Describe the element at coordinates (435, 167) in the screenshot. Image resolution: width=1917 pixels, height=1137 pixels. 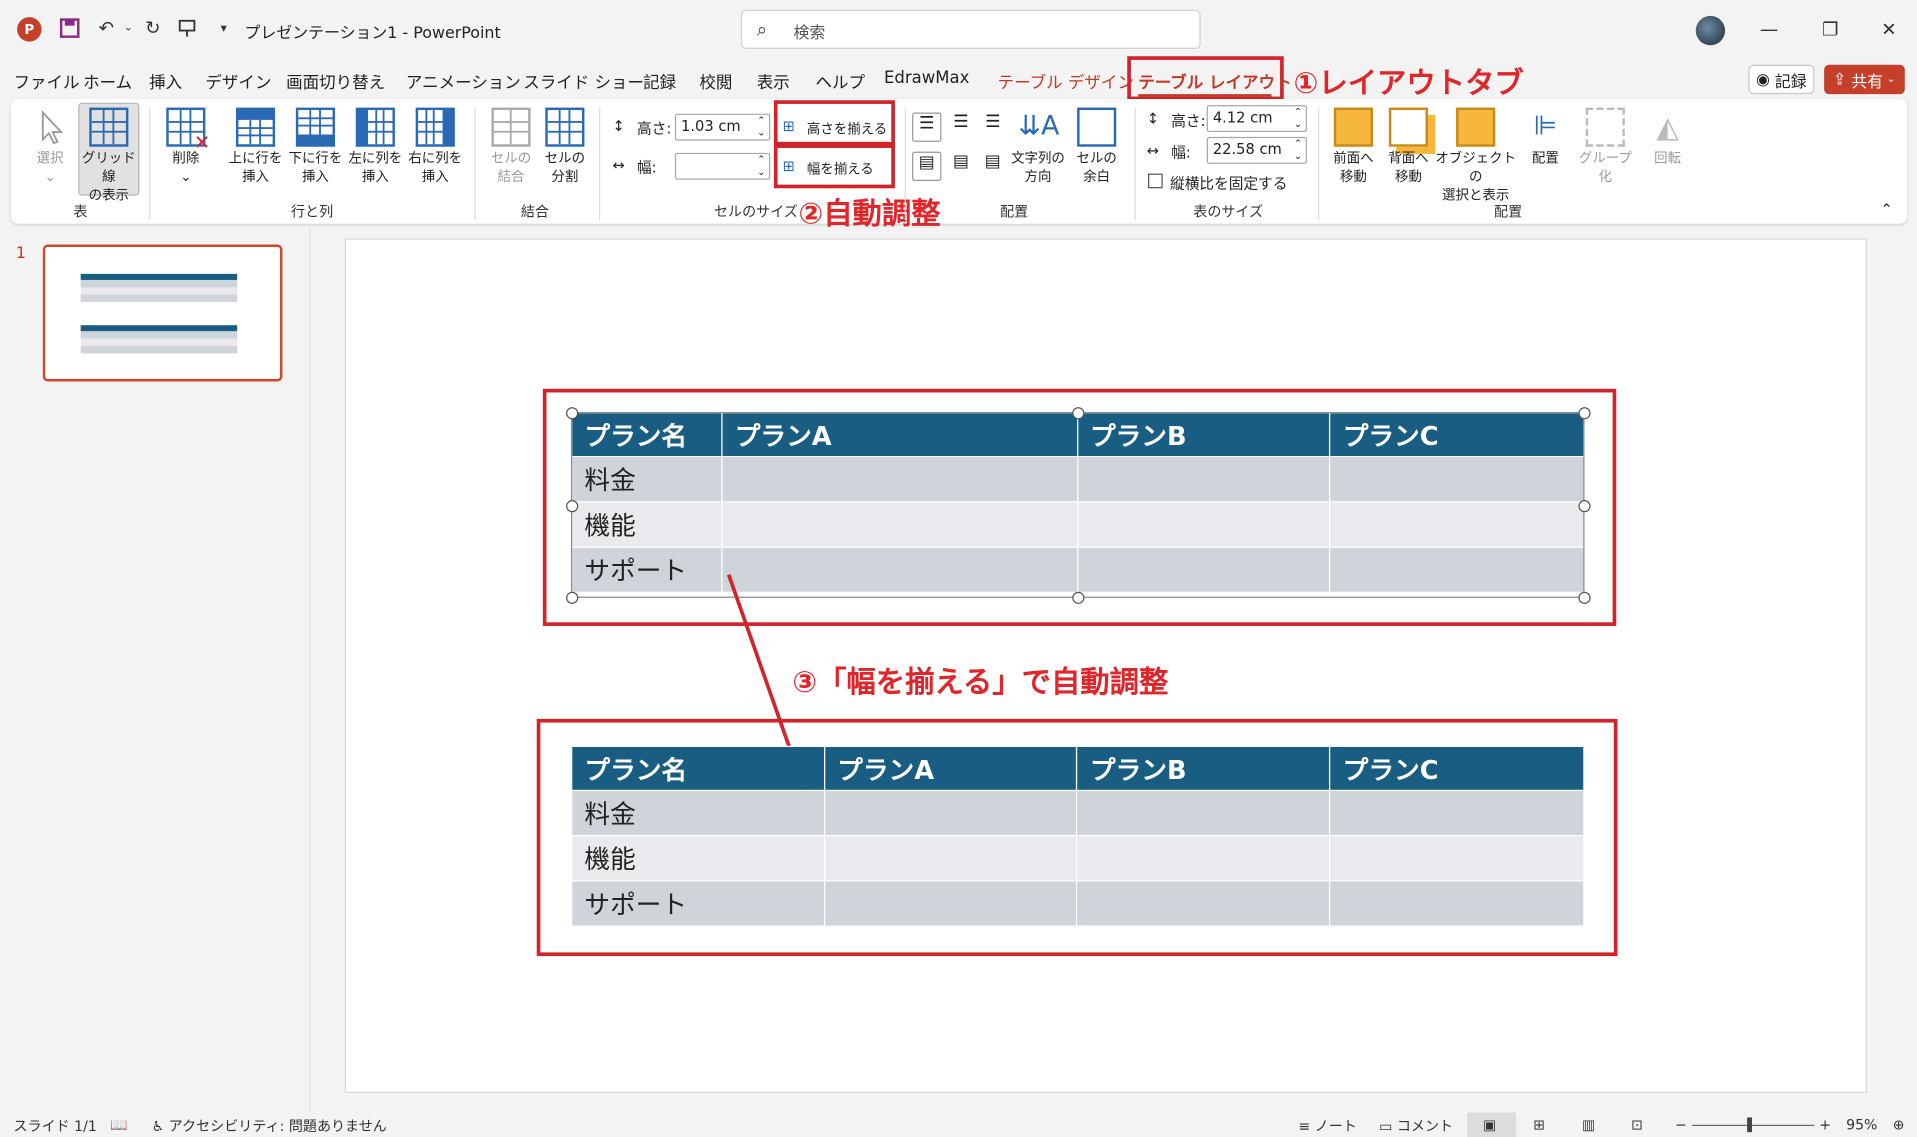
I see `insert-right-label: 右に列を 挿入` at that location.